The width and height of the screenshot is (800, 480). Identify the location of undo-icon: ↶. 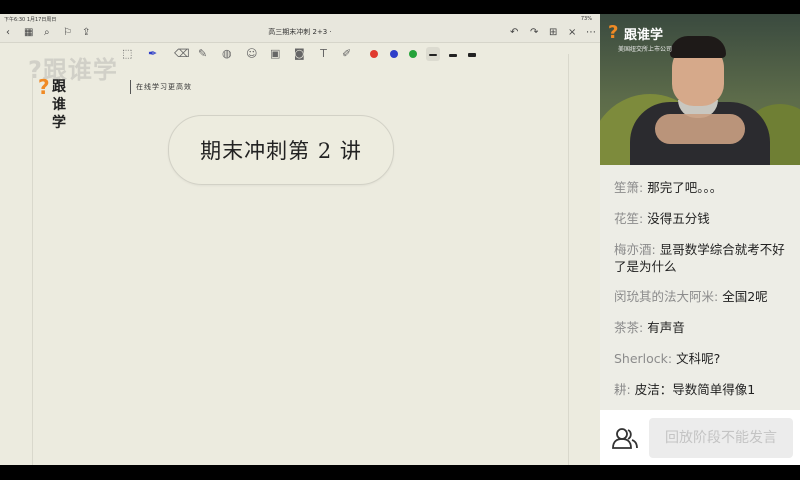
(514, 33).